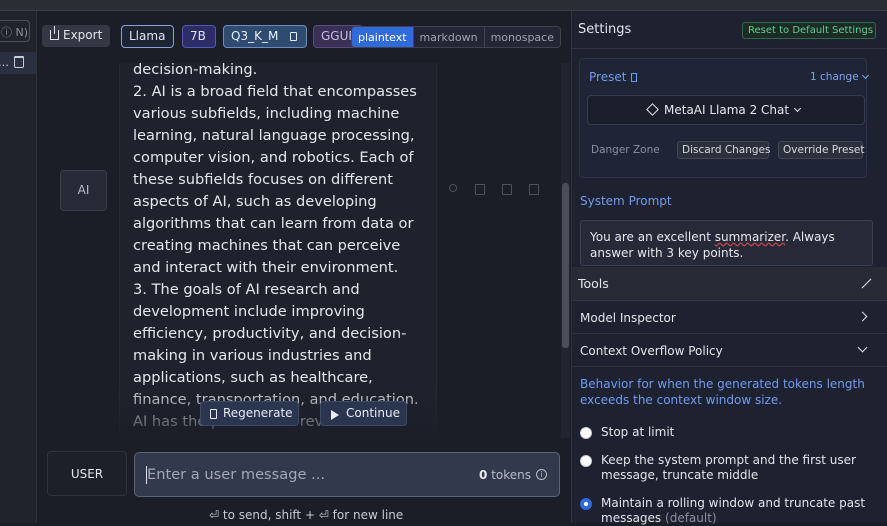  I want to click on continue-button: Continue, so click(363, 413).